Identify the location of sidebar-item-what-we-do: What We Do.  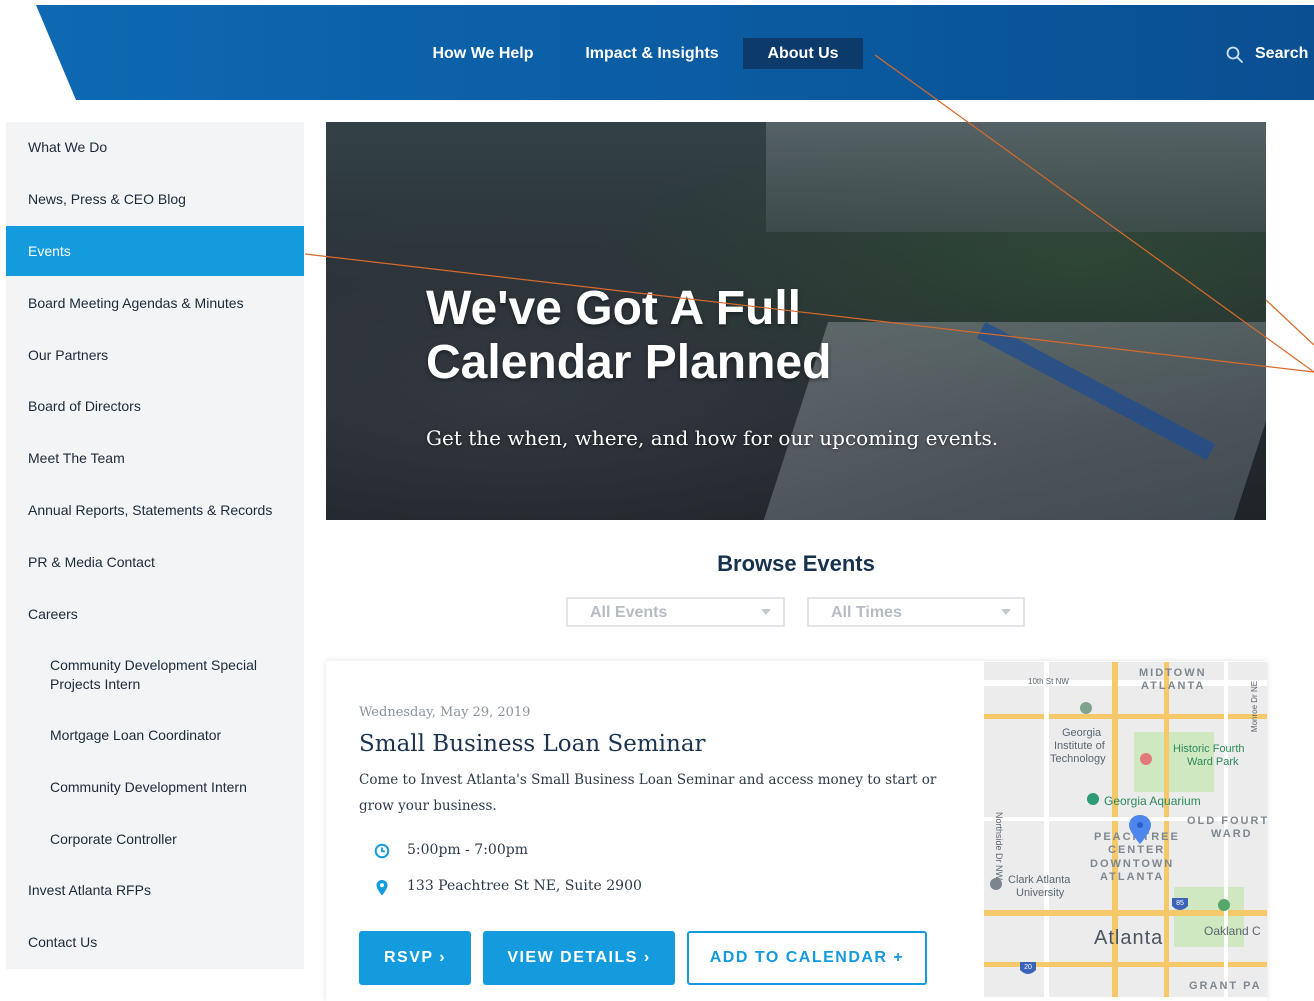
(155, 148).